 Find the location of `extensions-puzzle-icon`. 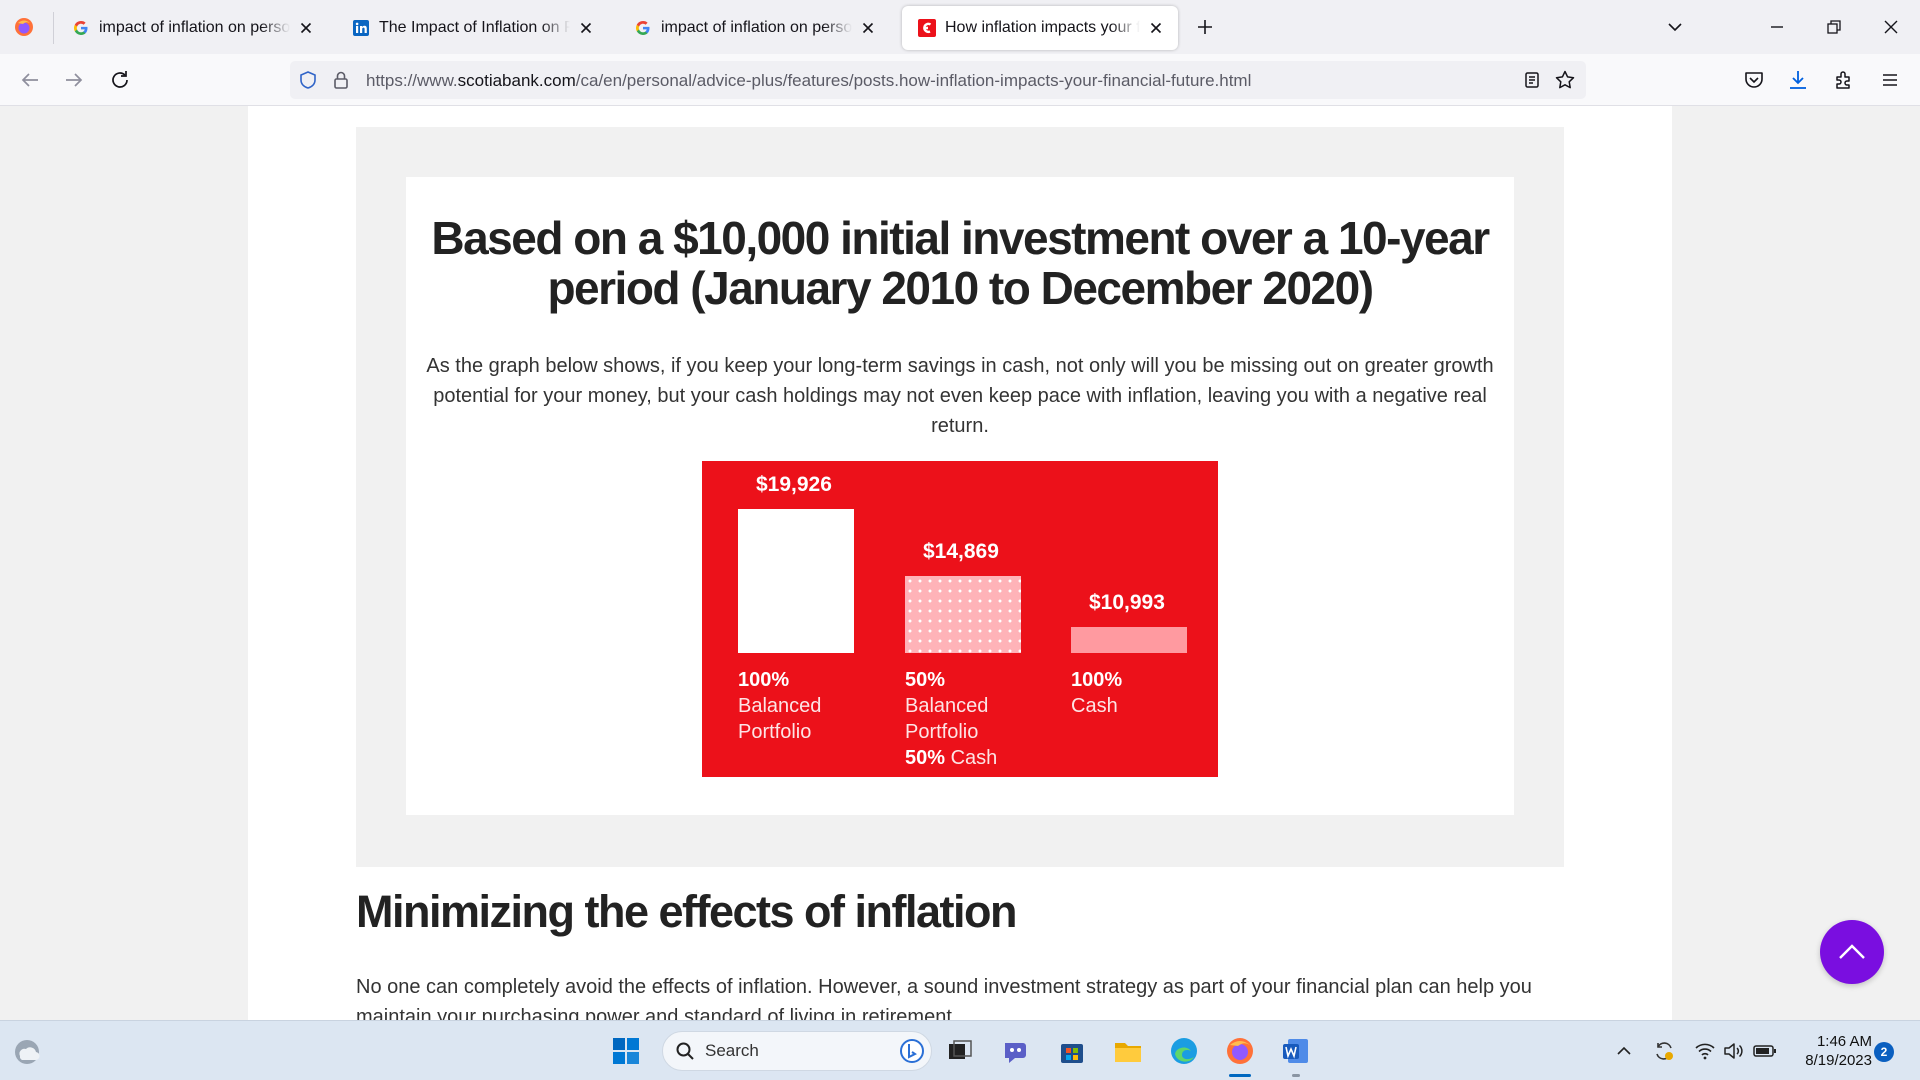

extensions-puzzle-icon is located at coordinates (1844, 80).